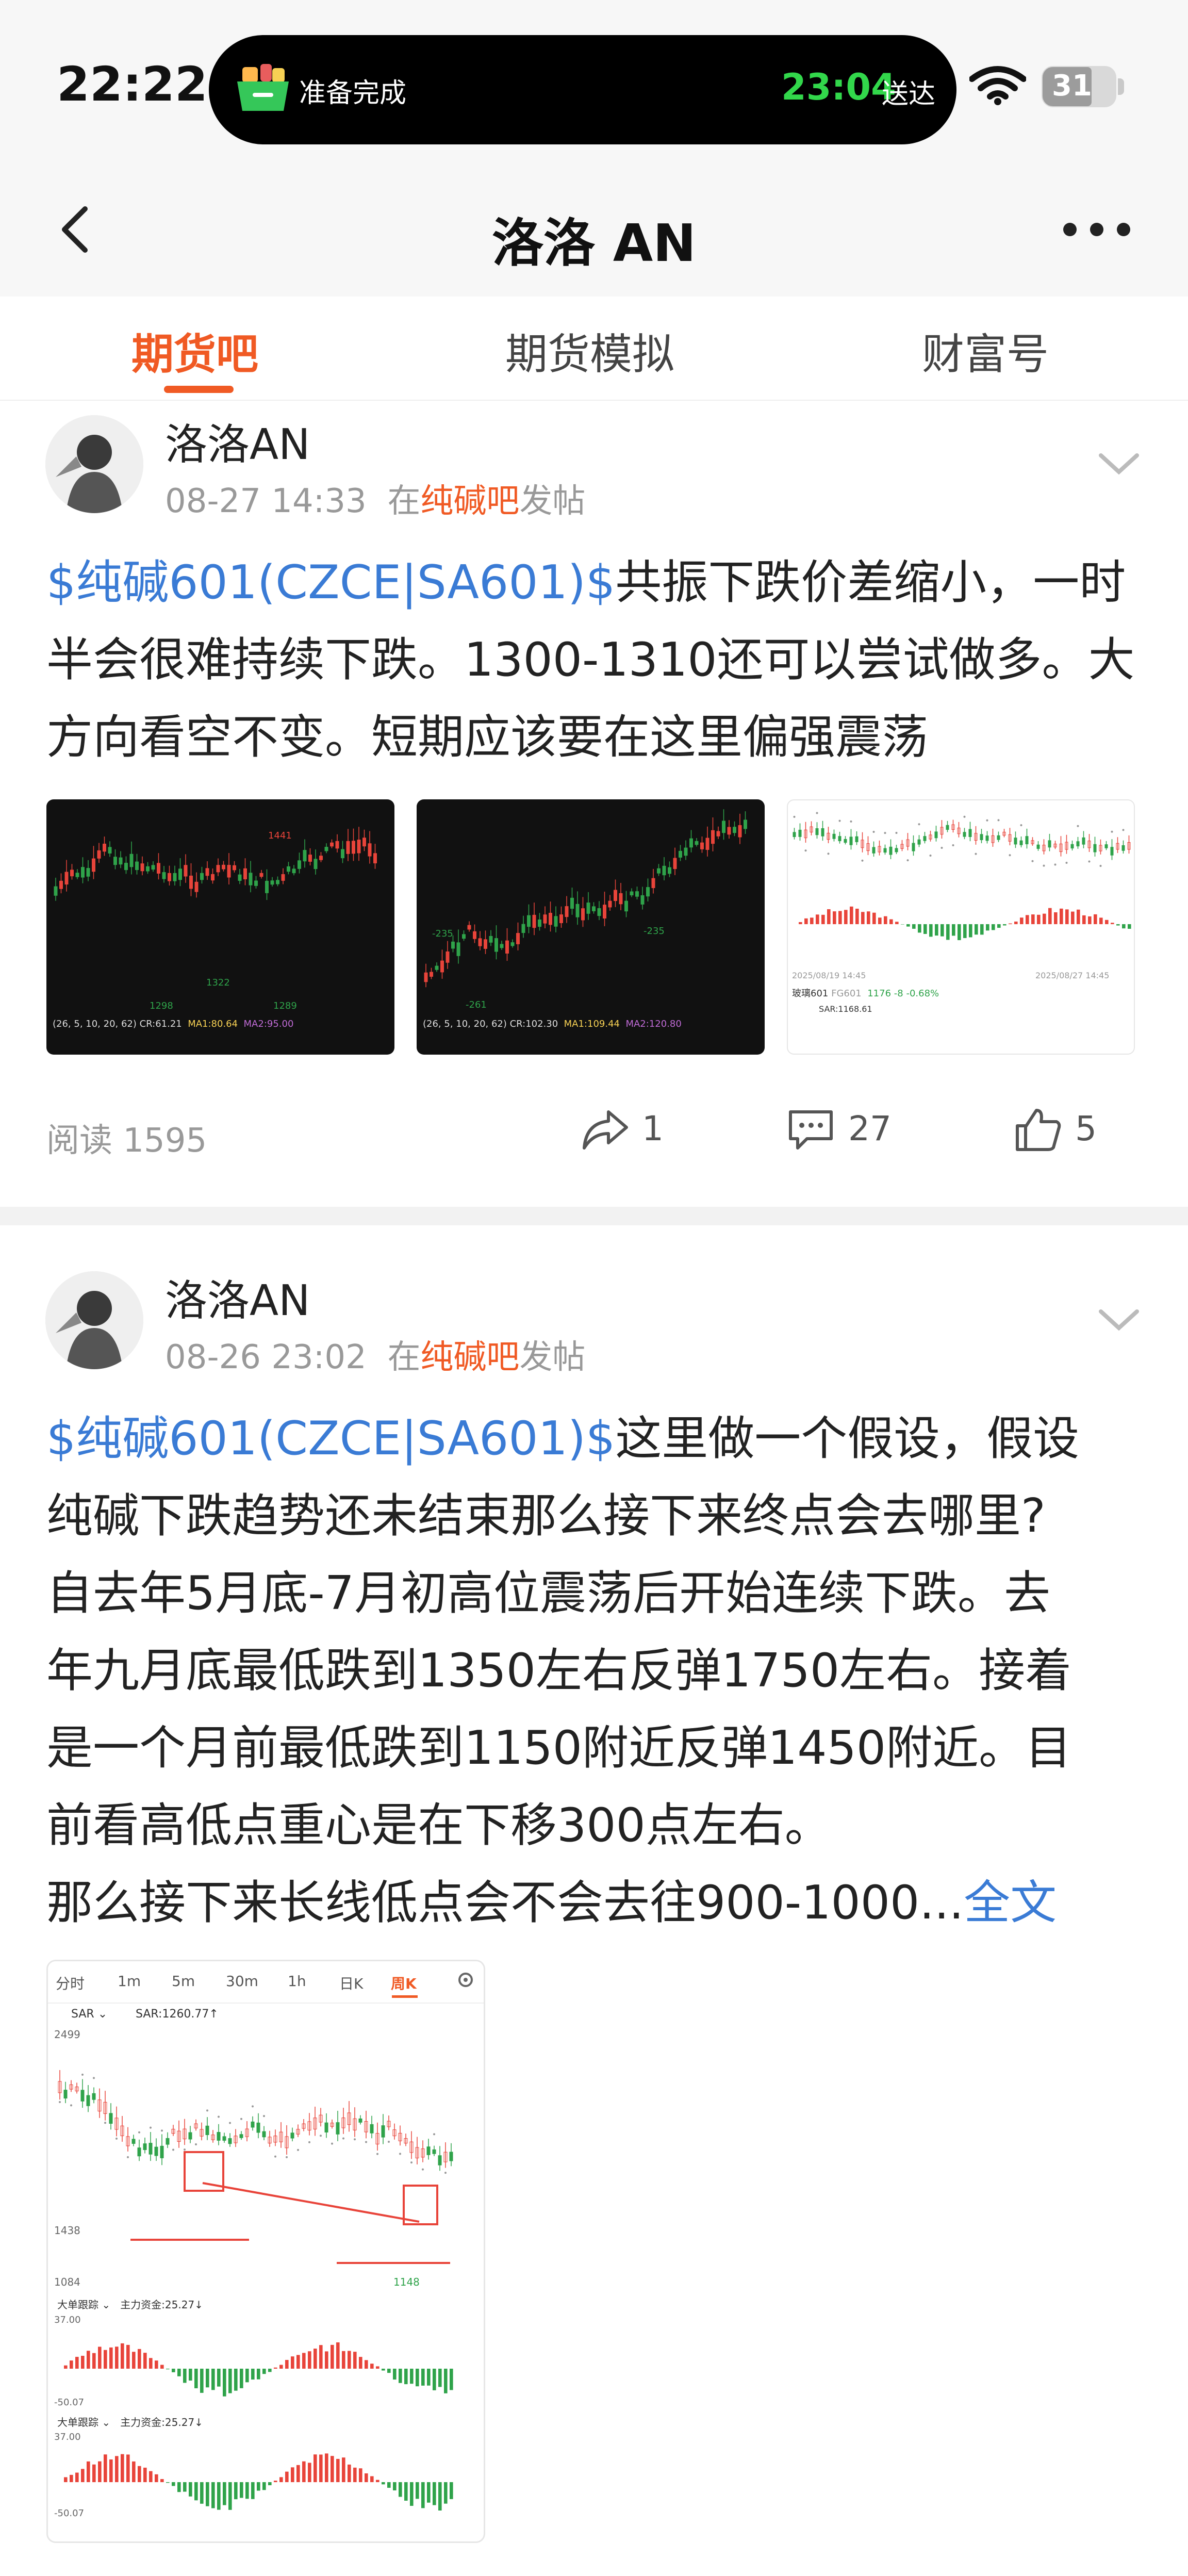 The height and width of the screenshot is (2576, 1188). I want to click on like-count: 5, so click(1086, 1129).